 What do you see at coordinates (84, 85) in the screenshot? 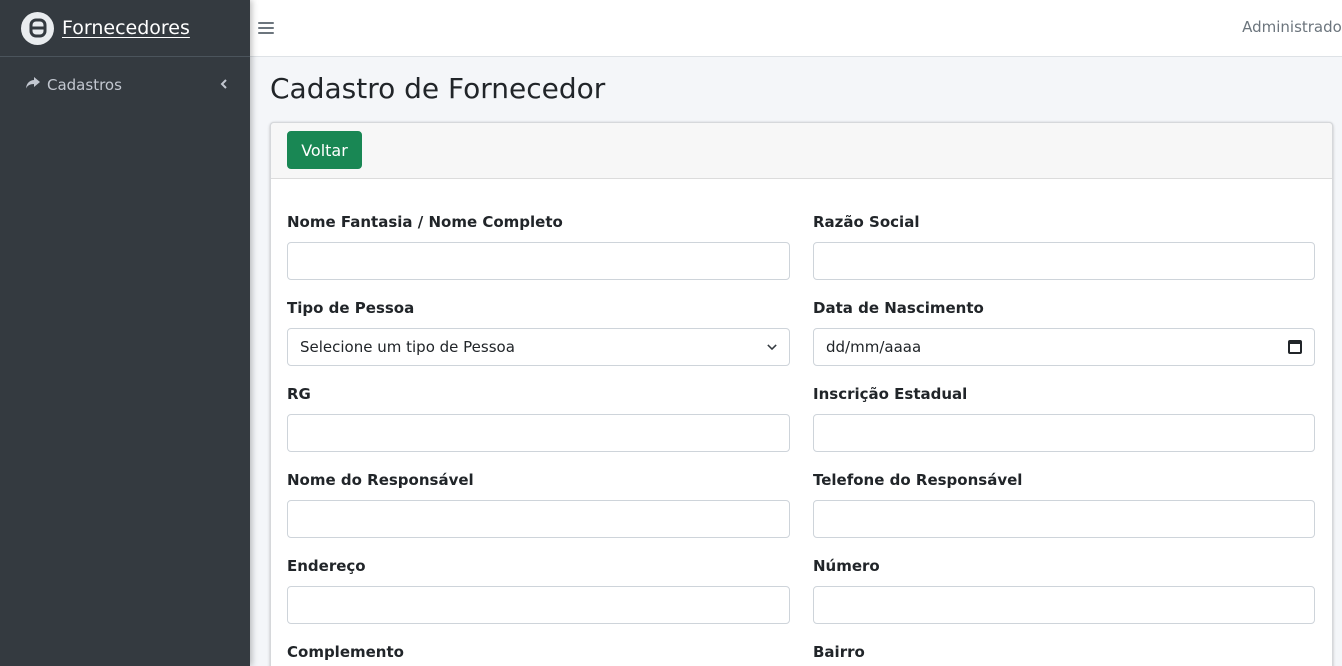
I see `sidebar-item-label: Cadastros` at bounding box center [84, 85].